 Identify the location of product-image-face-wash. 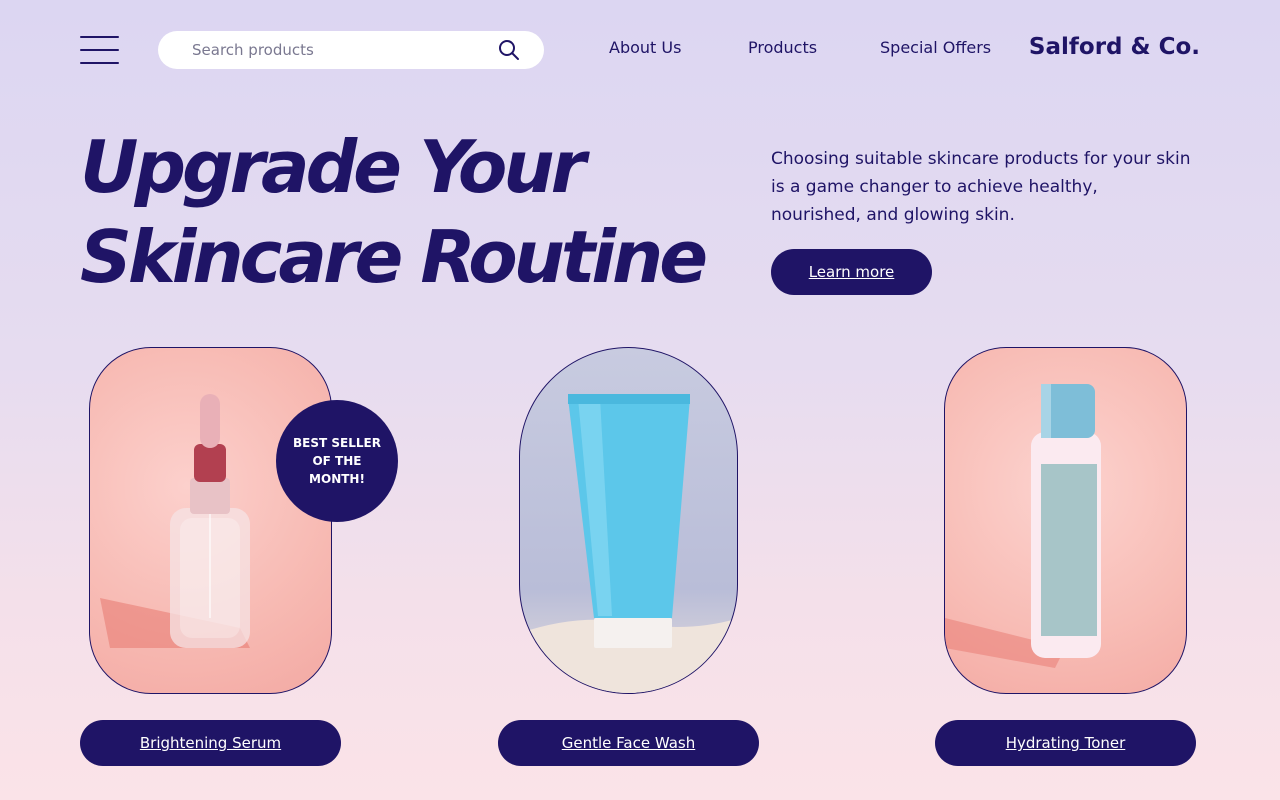
(628, 520).